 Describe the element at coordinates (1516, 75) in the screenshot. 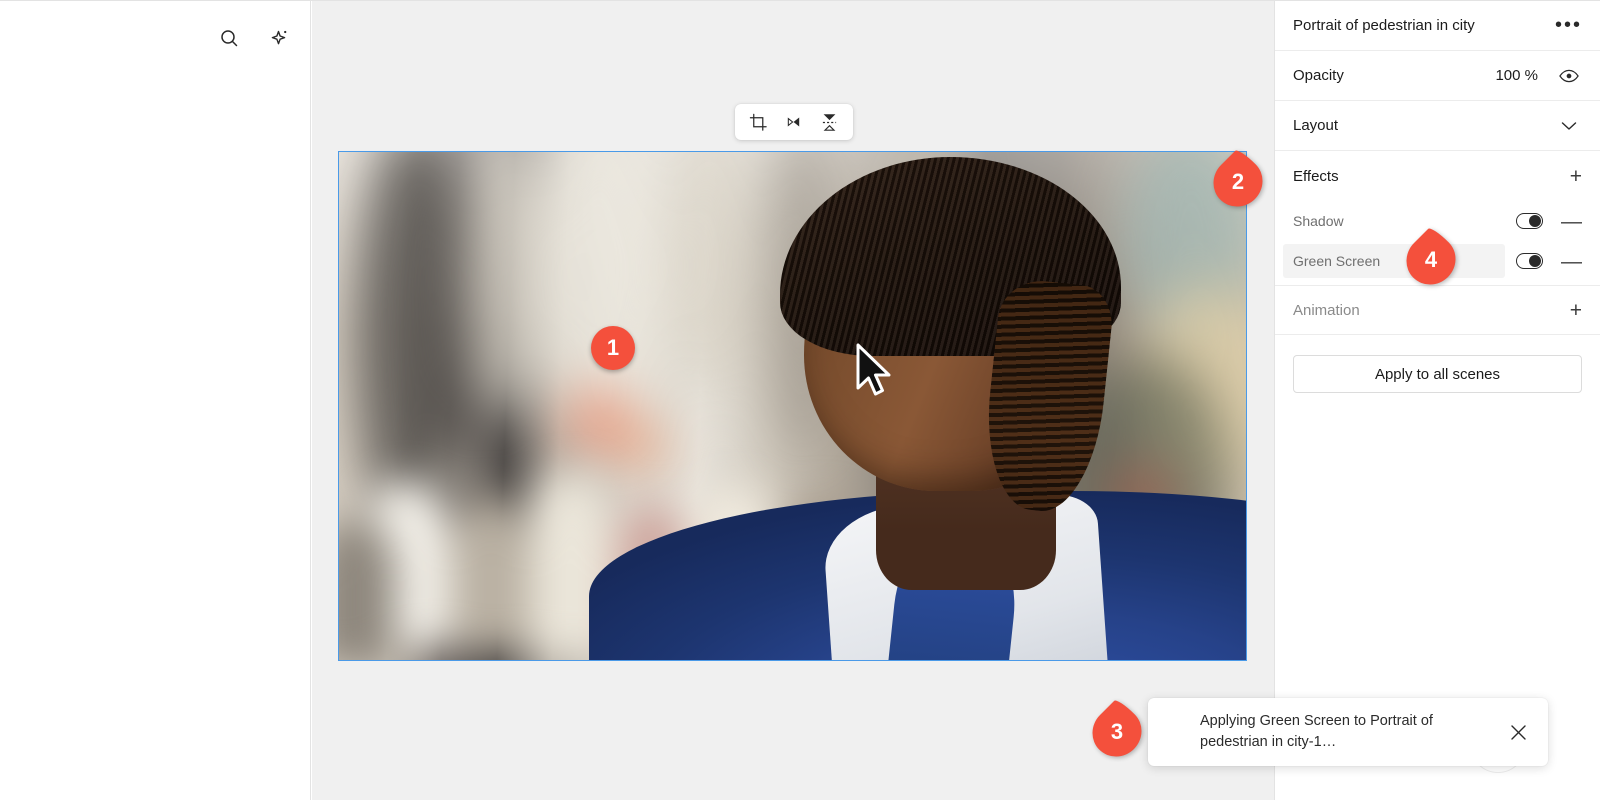

I see `opacity-value: 100 %` at that location.